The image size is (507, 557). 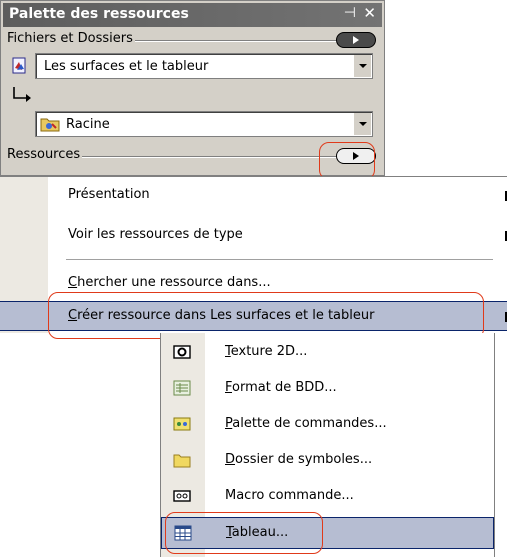 I want to click on files-section-header: Fichiers et Dossiers, so click(x=191, y=40).